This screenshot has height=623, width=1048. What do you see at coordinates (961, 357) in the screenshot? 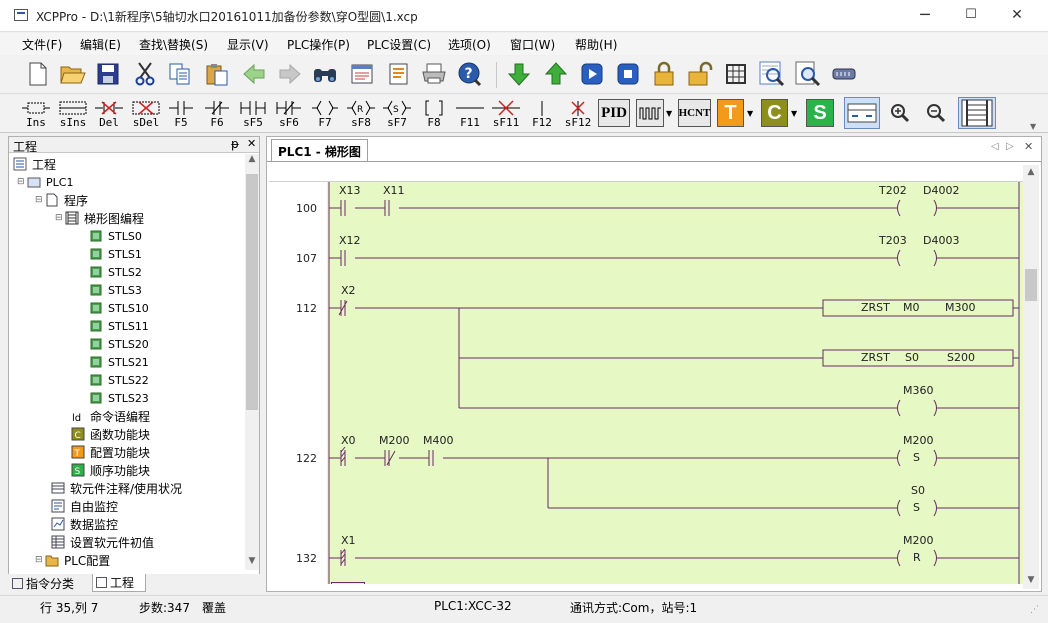
I see `instruction-operand: S200` at bounding box center [961, 357].